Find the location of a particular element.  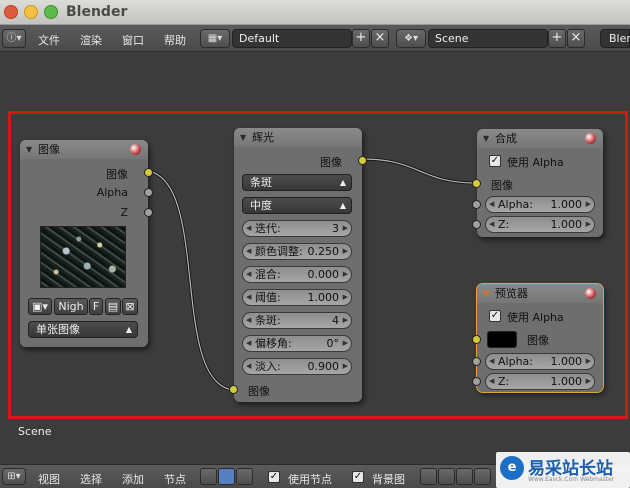

backdrop-zoom-icon is located at coordinates (482, 476).